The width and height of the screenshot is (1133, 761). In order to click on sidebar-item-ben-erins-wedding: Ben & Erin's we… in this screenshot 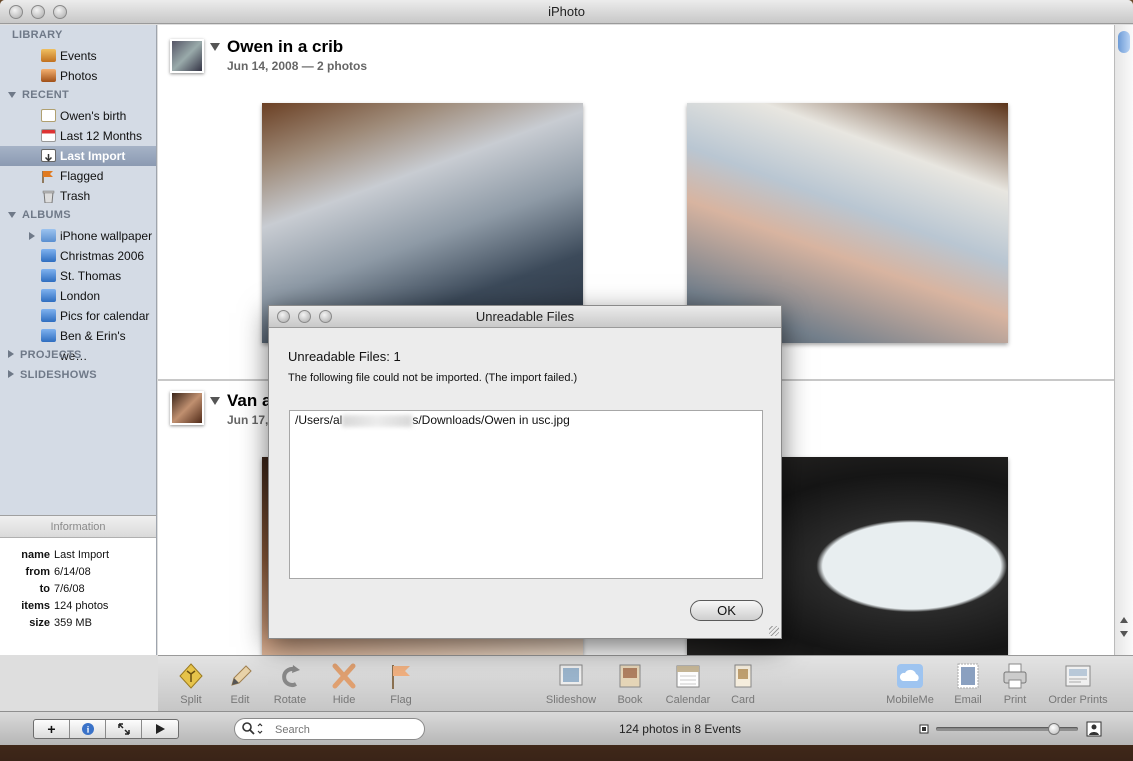, I will do `click(78, 344)`.